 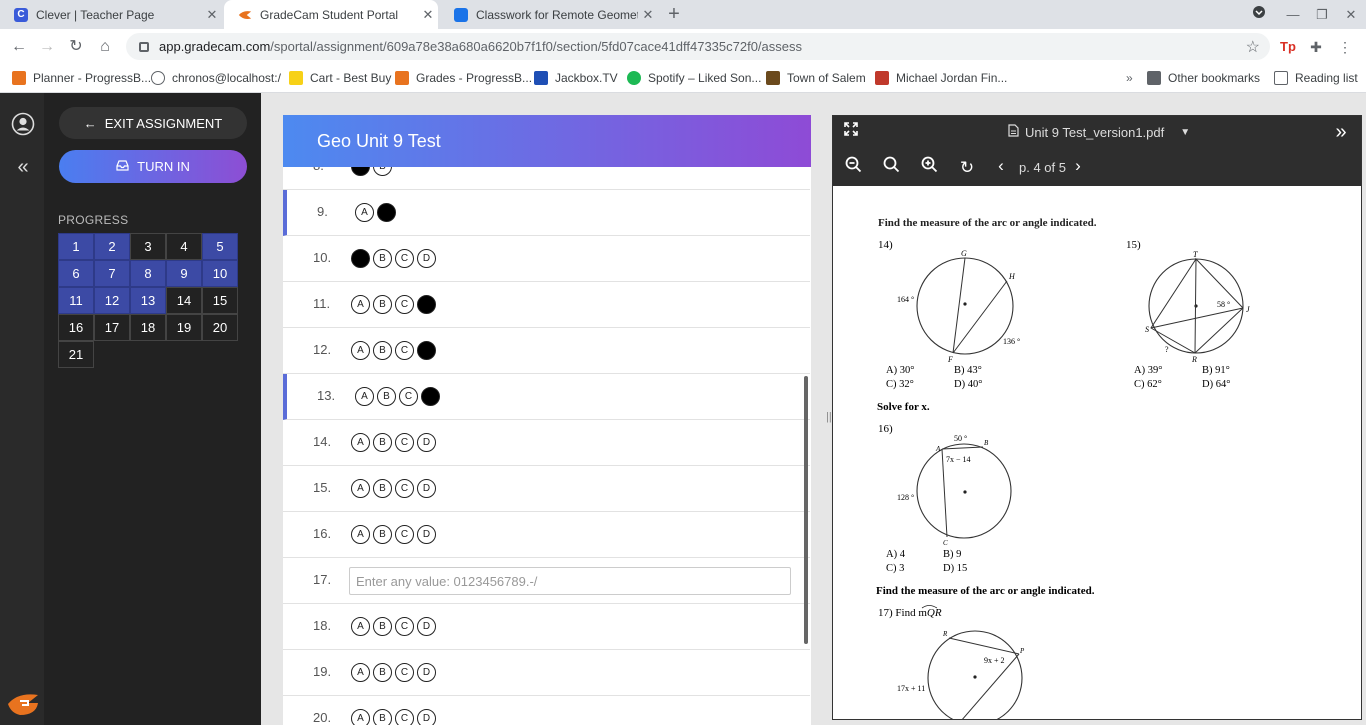 What do you see at coordinates (1099, 132) in the screenshot?
I see `pdf-file-select: Unit 9 Test_version1.pdf ▼` at bounding box center [1099, 132].